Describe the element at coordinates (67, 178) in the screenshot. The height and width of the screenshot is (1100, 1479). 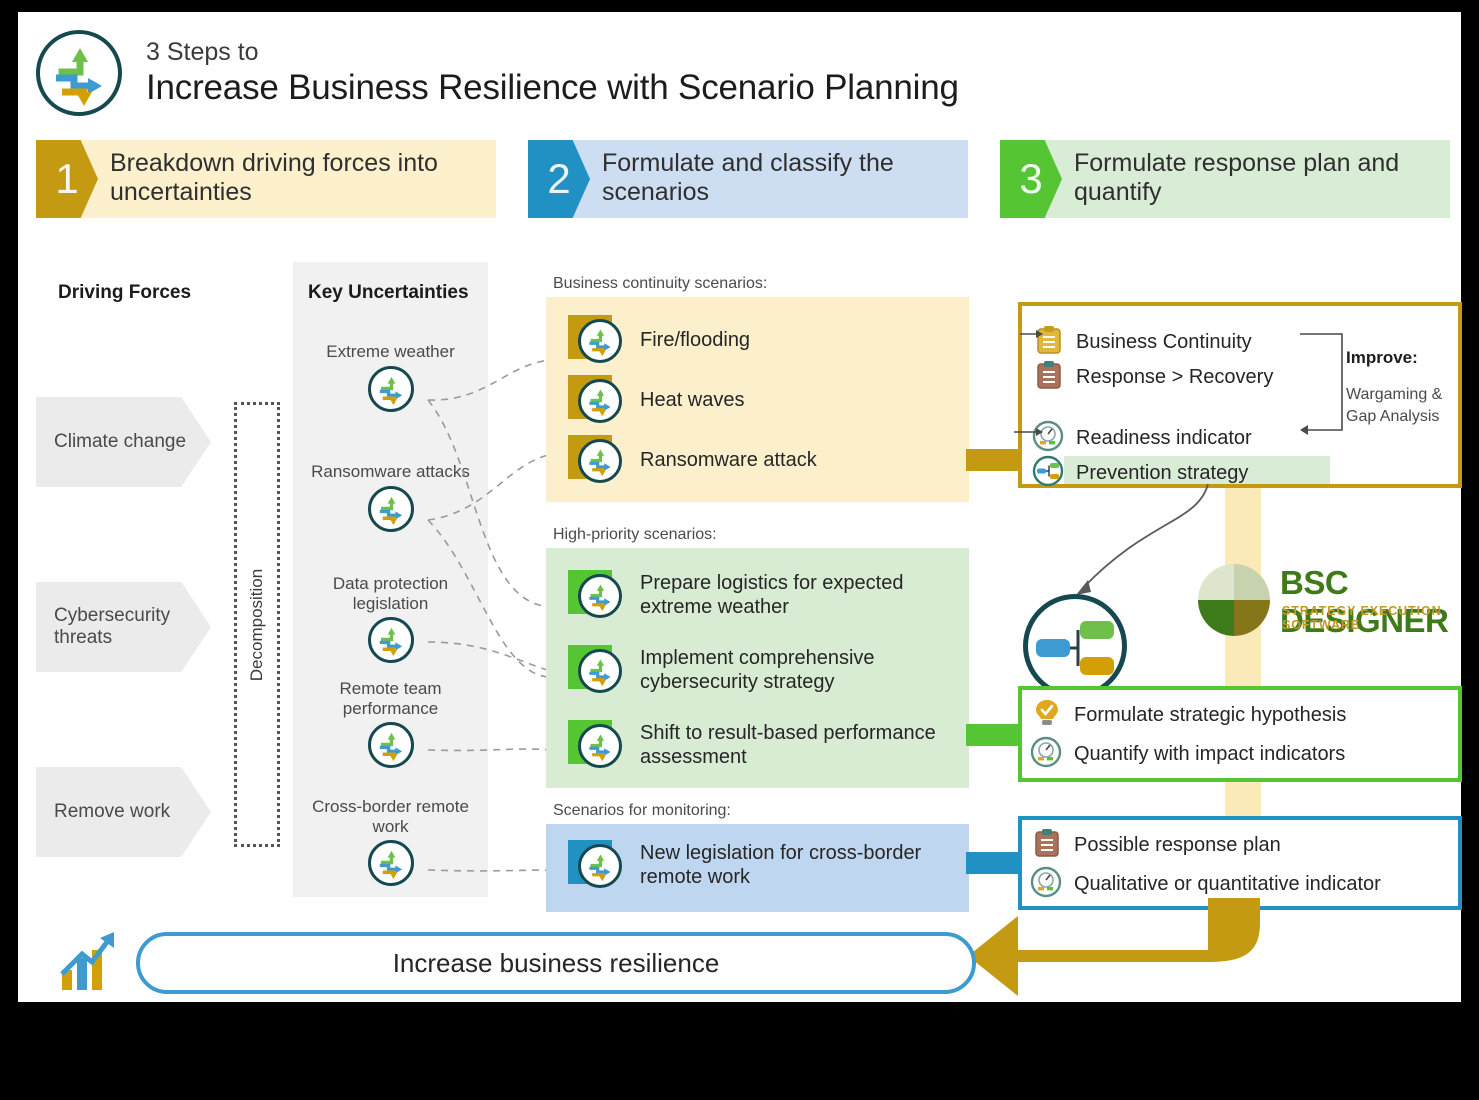
I see `step1-number: 1` at that location.